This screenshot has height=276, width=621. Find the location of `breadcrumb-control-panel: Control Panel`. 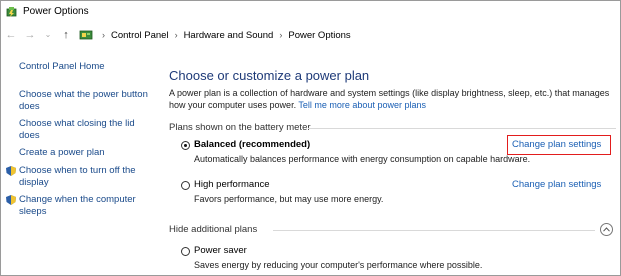

breadcrumb-control-panel: Control Panel is located at coordinates (140, 35).